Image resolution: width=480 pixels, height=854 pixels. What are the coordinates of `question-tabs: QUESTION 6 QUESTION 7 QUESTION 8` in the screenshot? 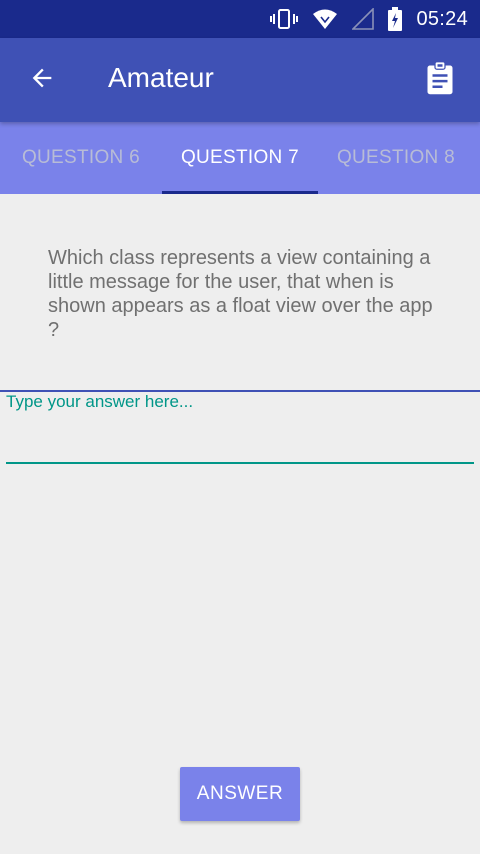 It's located at (240, 158).